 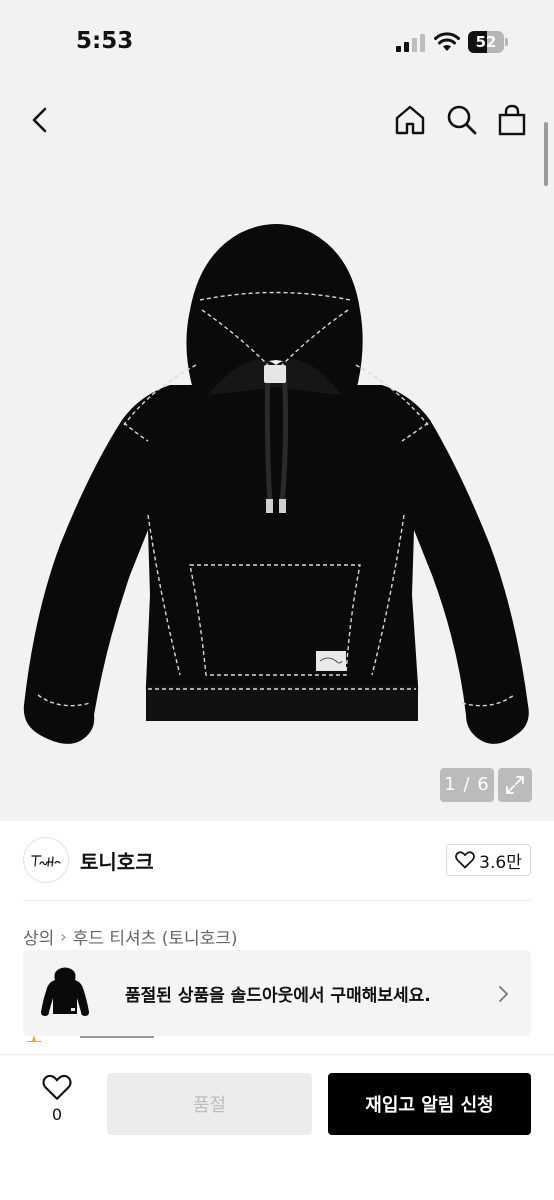 I want to click on scroll-indicator, so click(x=546, y=154).